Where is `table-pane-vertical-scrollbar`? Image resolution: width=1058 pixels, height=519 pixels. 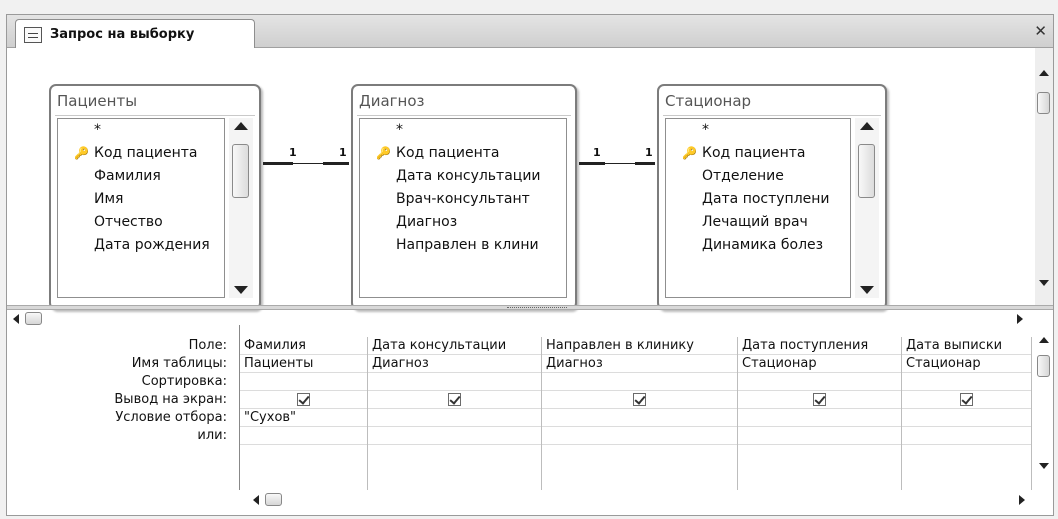 table-pane-vertical-scrollbar is located at coordinates (1044, 179).